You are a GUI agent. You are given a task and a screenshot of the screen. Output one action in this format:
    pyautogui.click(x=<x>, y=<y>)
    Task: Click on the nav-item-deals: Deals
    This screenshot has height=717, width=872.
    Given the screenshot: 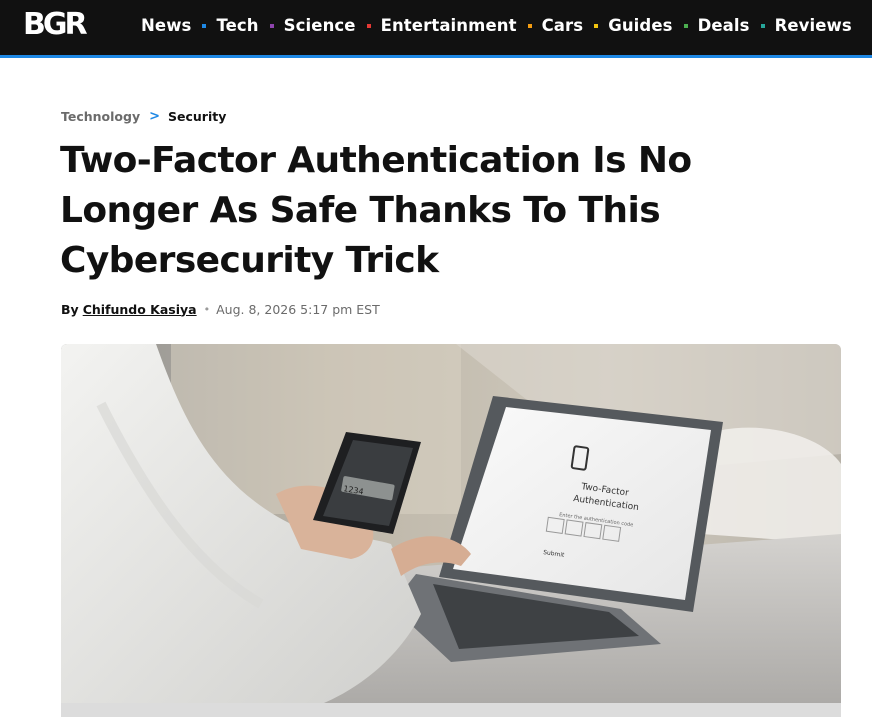 What is the action you would take?
    pyautogui.click(x=724, y=26)
    